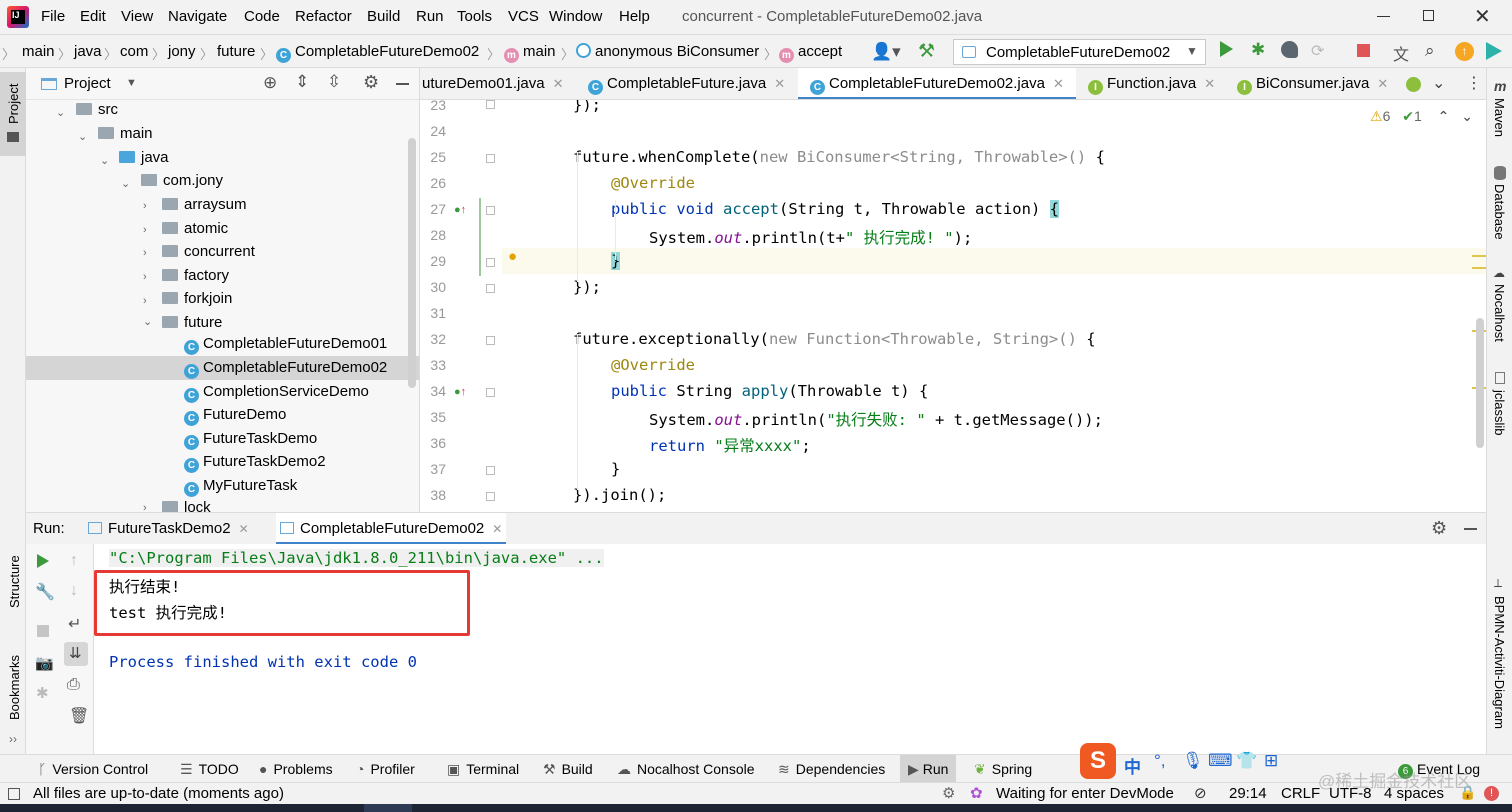 The image size is (1512, 812). What do you see at coordinates (1482, 16) in the screenshot?
I see `close-window-icon: ✕` at bounding box center [1482, 16].